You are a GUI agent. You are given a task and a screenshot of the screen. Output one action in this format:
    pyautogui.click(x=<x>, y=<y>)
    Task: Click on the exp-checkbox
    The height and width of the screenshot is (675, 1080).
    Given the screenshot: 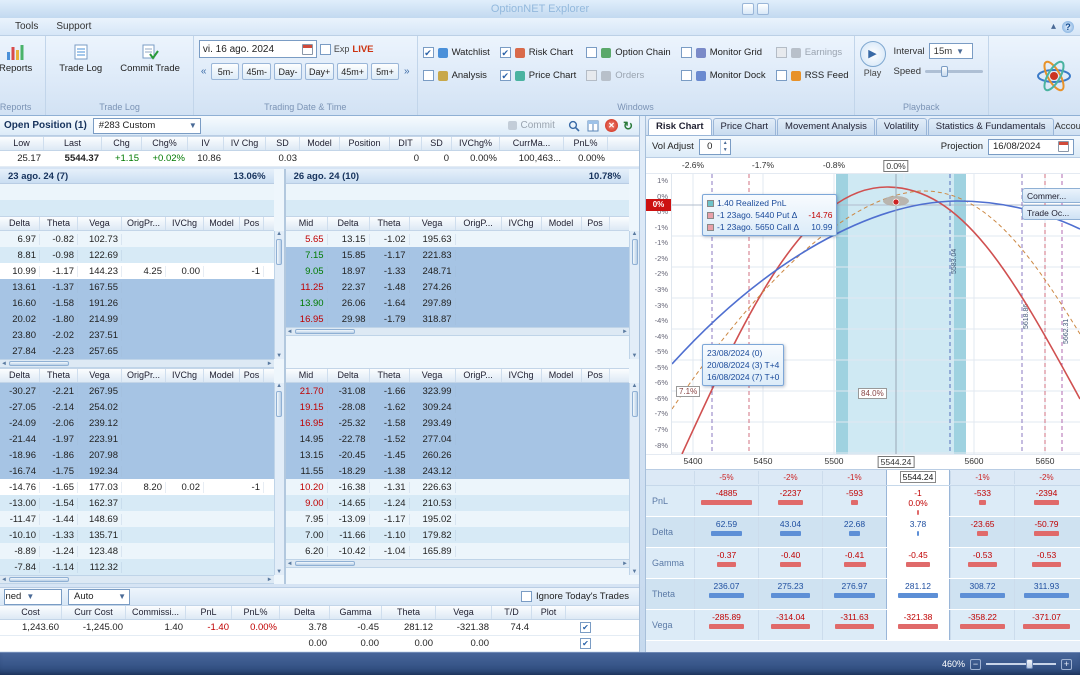 What is the action you would take?
    pyautogui.click(x=325, y=49)
    